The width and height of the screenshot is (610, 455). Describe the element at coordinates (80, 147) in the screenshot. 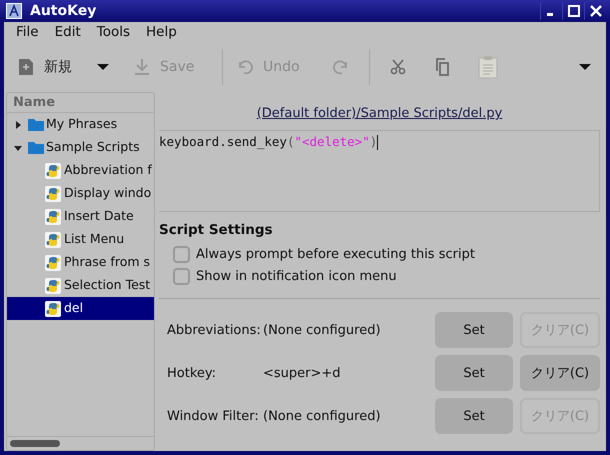

I see `tree-item: Sample Scripts` at that location.